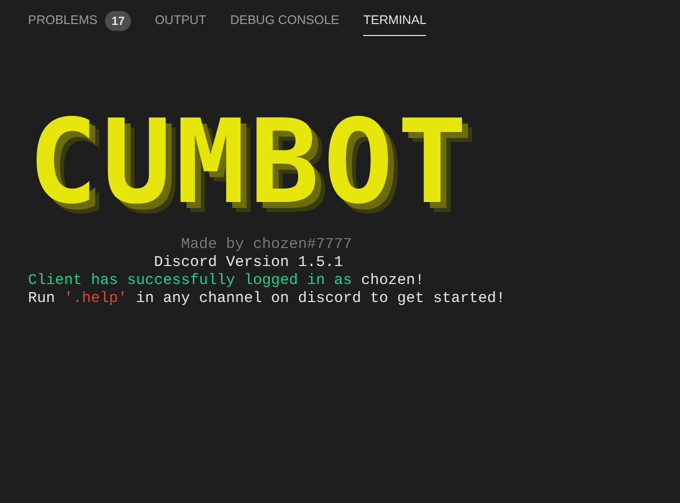 The width and height of the screenshot is (680, 503). I want to click on terminal-line: Discord Version 1.5.1, so click(248, 263).